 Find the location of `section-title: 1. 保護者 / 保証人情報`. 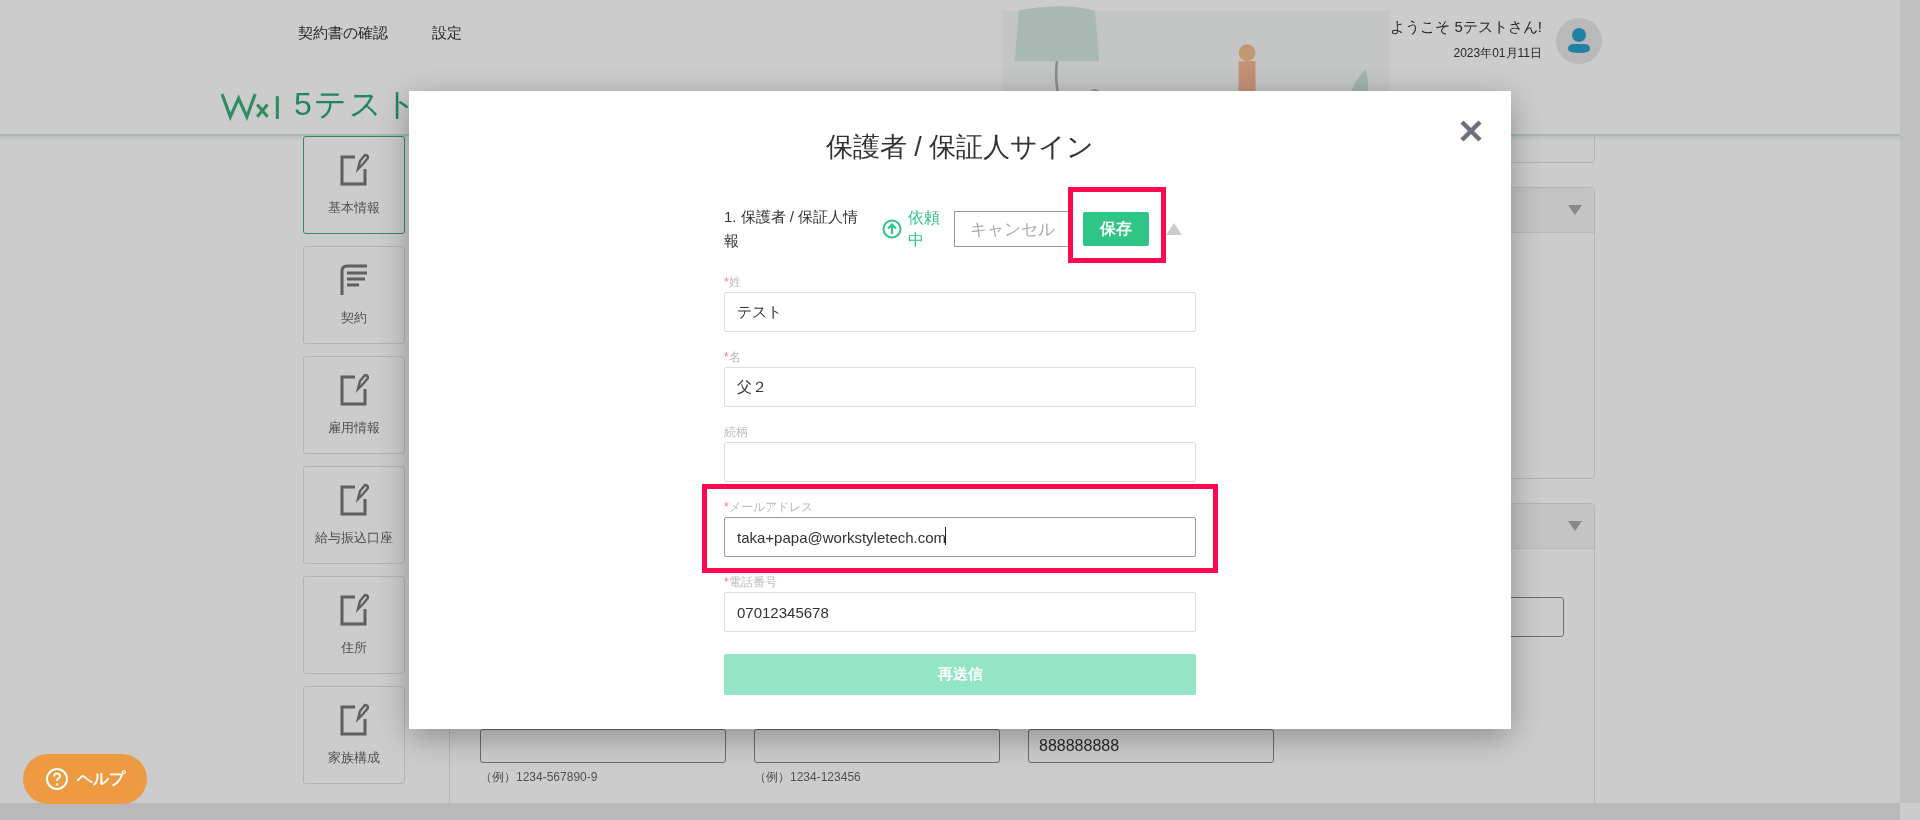

section-title: 1. 保護者 / 保証人情報 is located at coordinates (792, 229).